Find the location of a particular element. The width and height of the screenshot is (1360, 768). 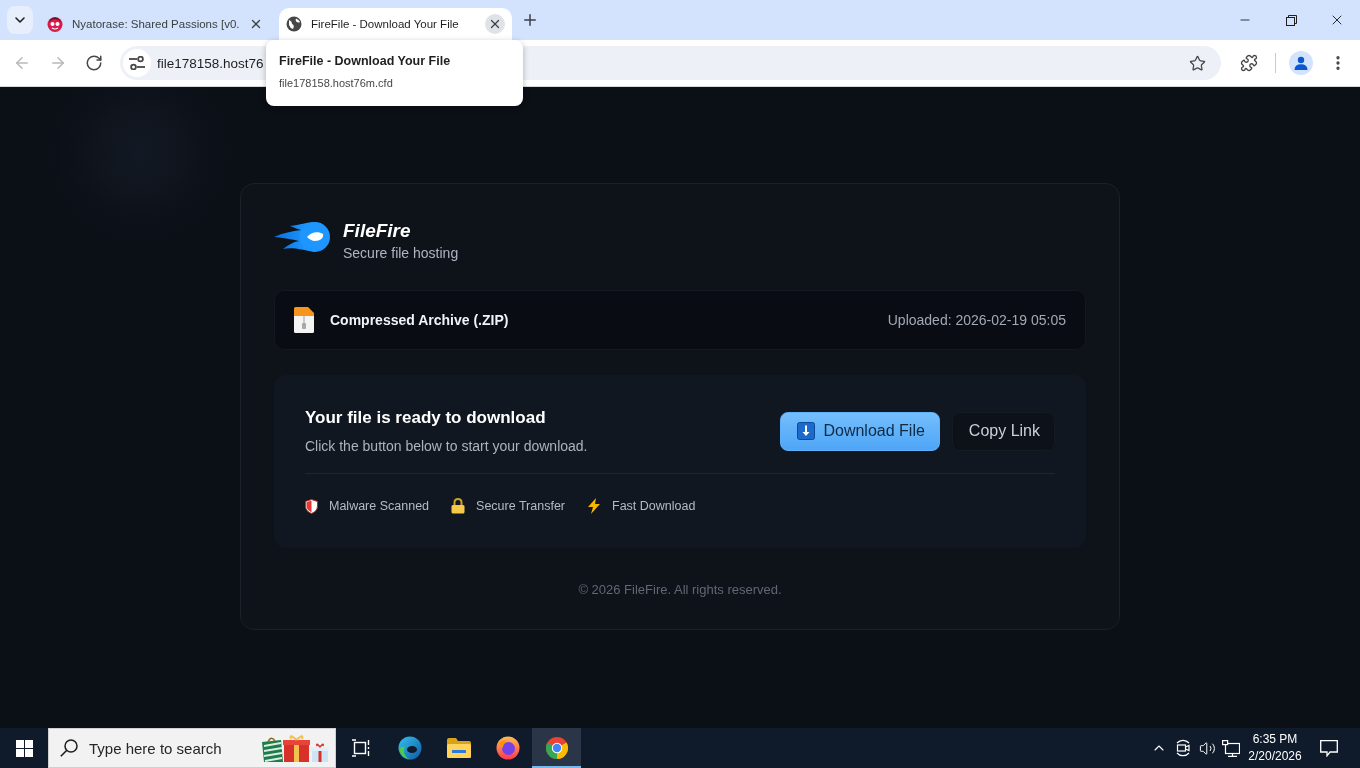

flame-logo-icon is located at coordinates (302, 237).